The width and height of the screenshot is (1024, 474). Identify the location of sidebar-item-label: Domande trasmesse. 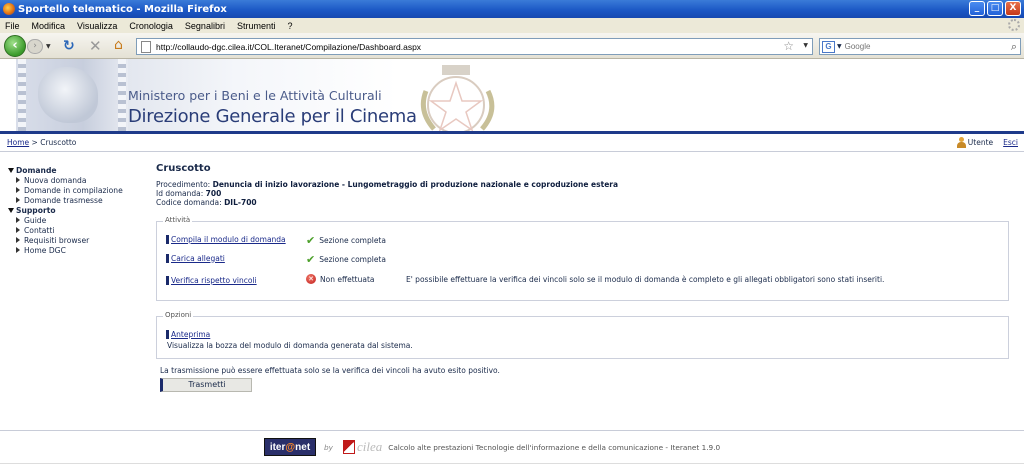
(63, 200).